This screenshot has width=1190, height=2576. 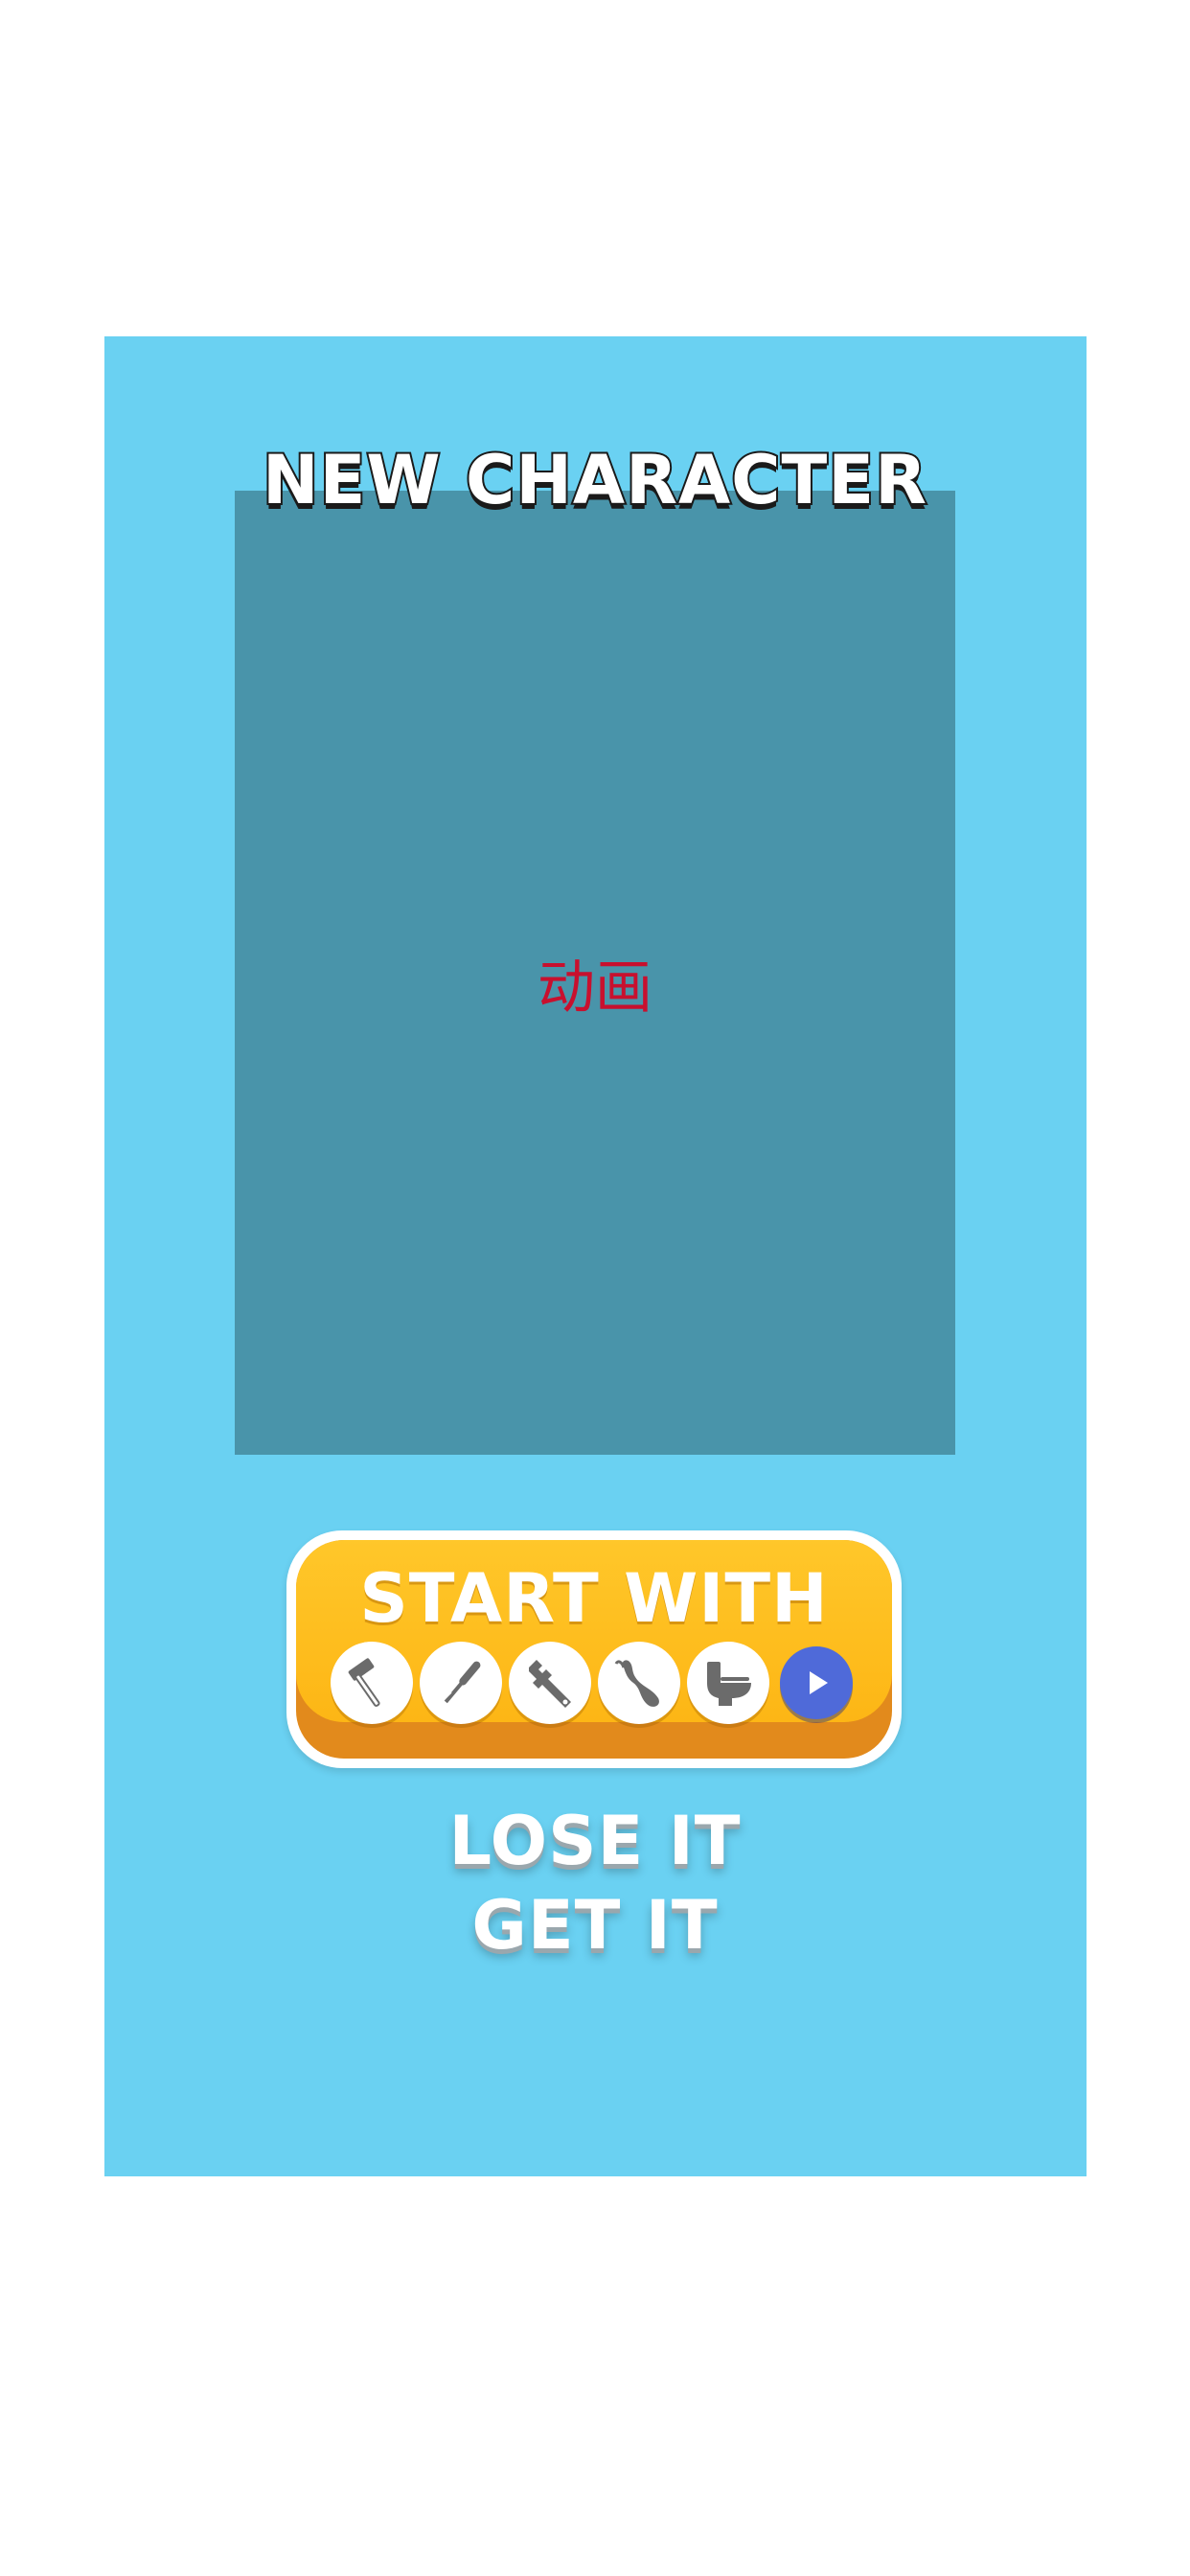 I want to click on hammer-icon, so click(x=372, y=1683).